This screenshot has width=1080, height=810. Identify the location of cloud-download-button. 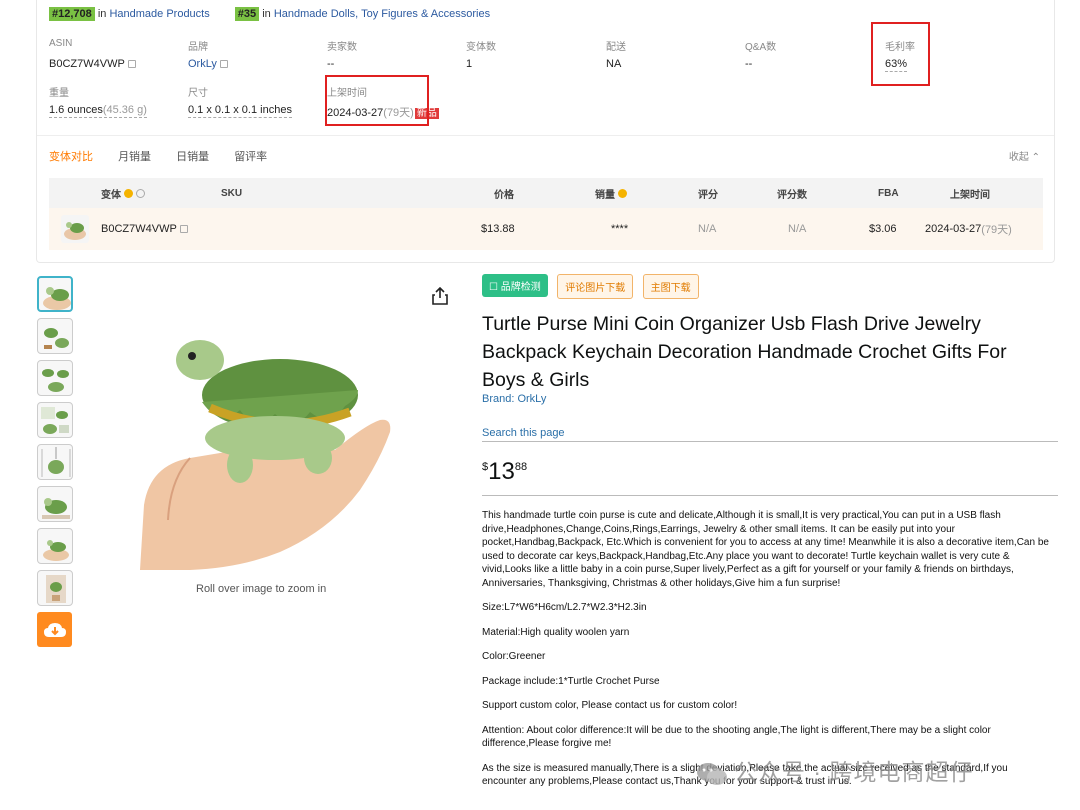
(54, 629).